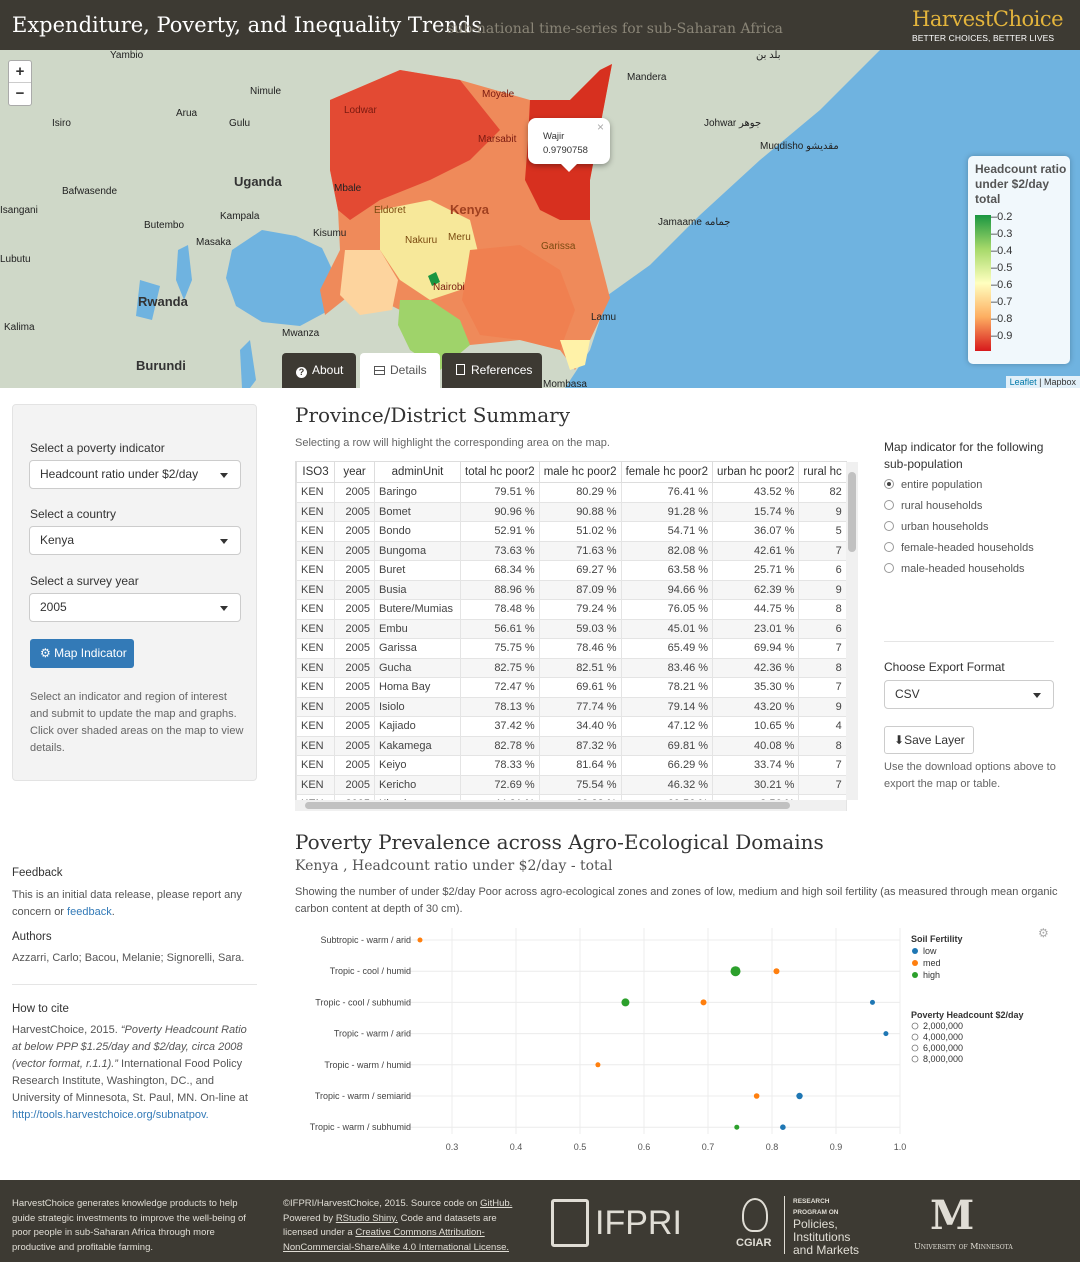 This screenshot has height=1262, width=1080. I want to click on leaflet-link: Leaflet, so click(1023, 382).